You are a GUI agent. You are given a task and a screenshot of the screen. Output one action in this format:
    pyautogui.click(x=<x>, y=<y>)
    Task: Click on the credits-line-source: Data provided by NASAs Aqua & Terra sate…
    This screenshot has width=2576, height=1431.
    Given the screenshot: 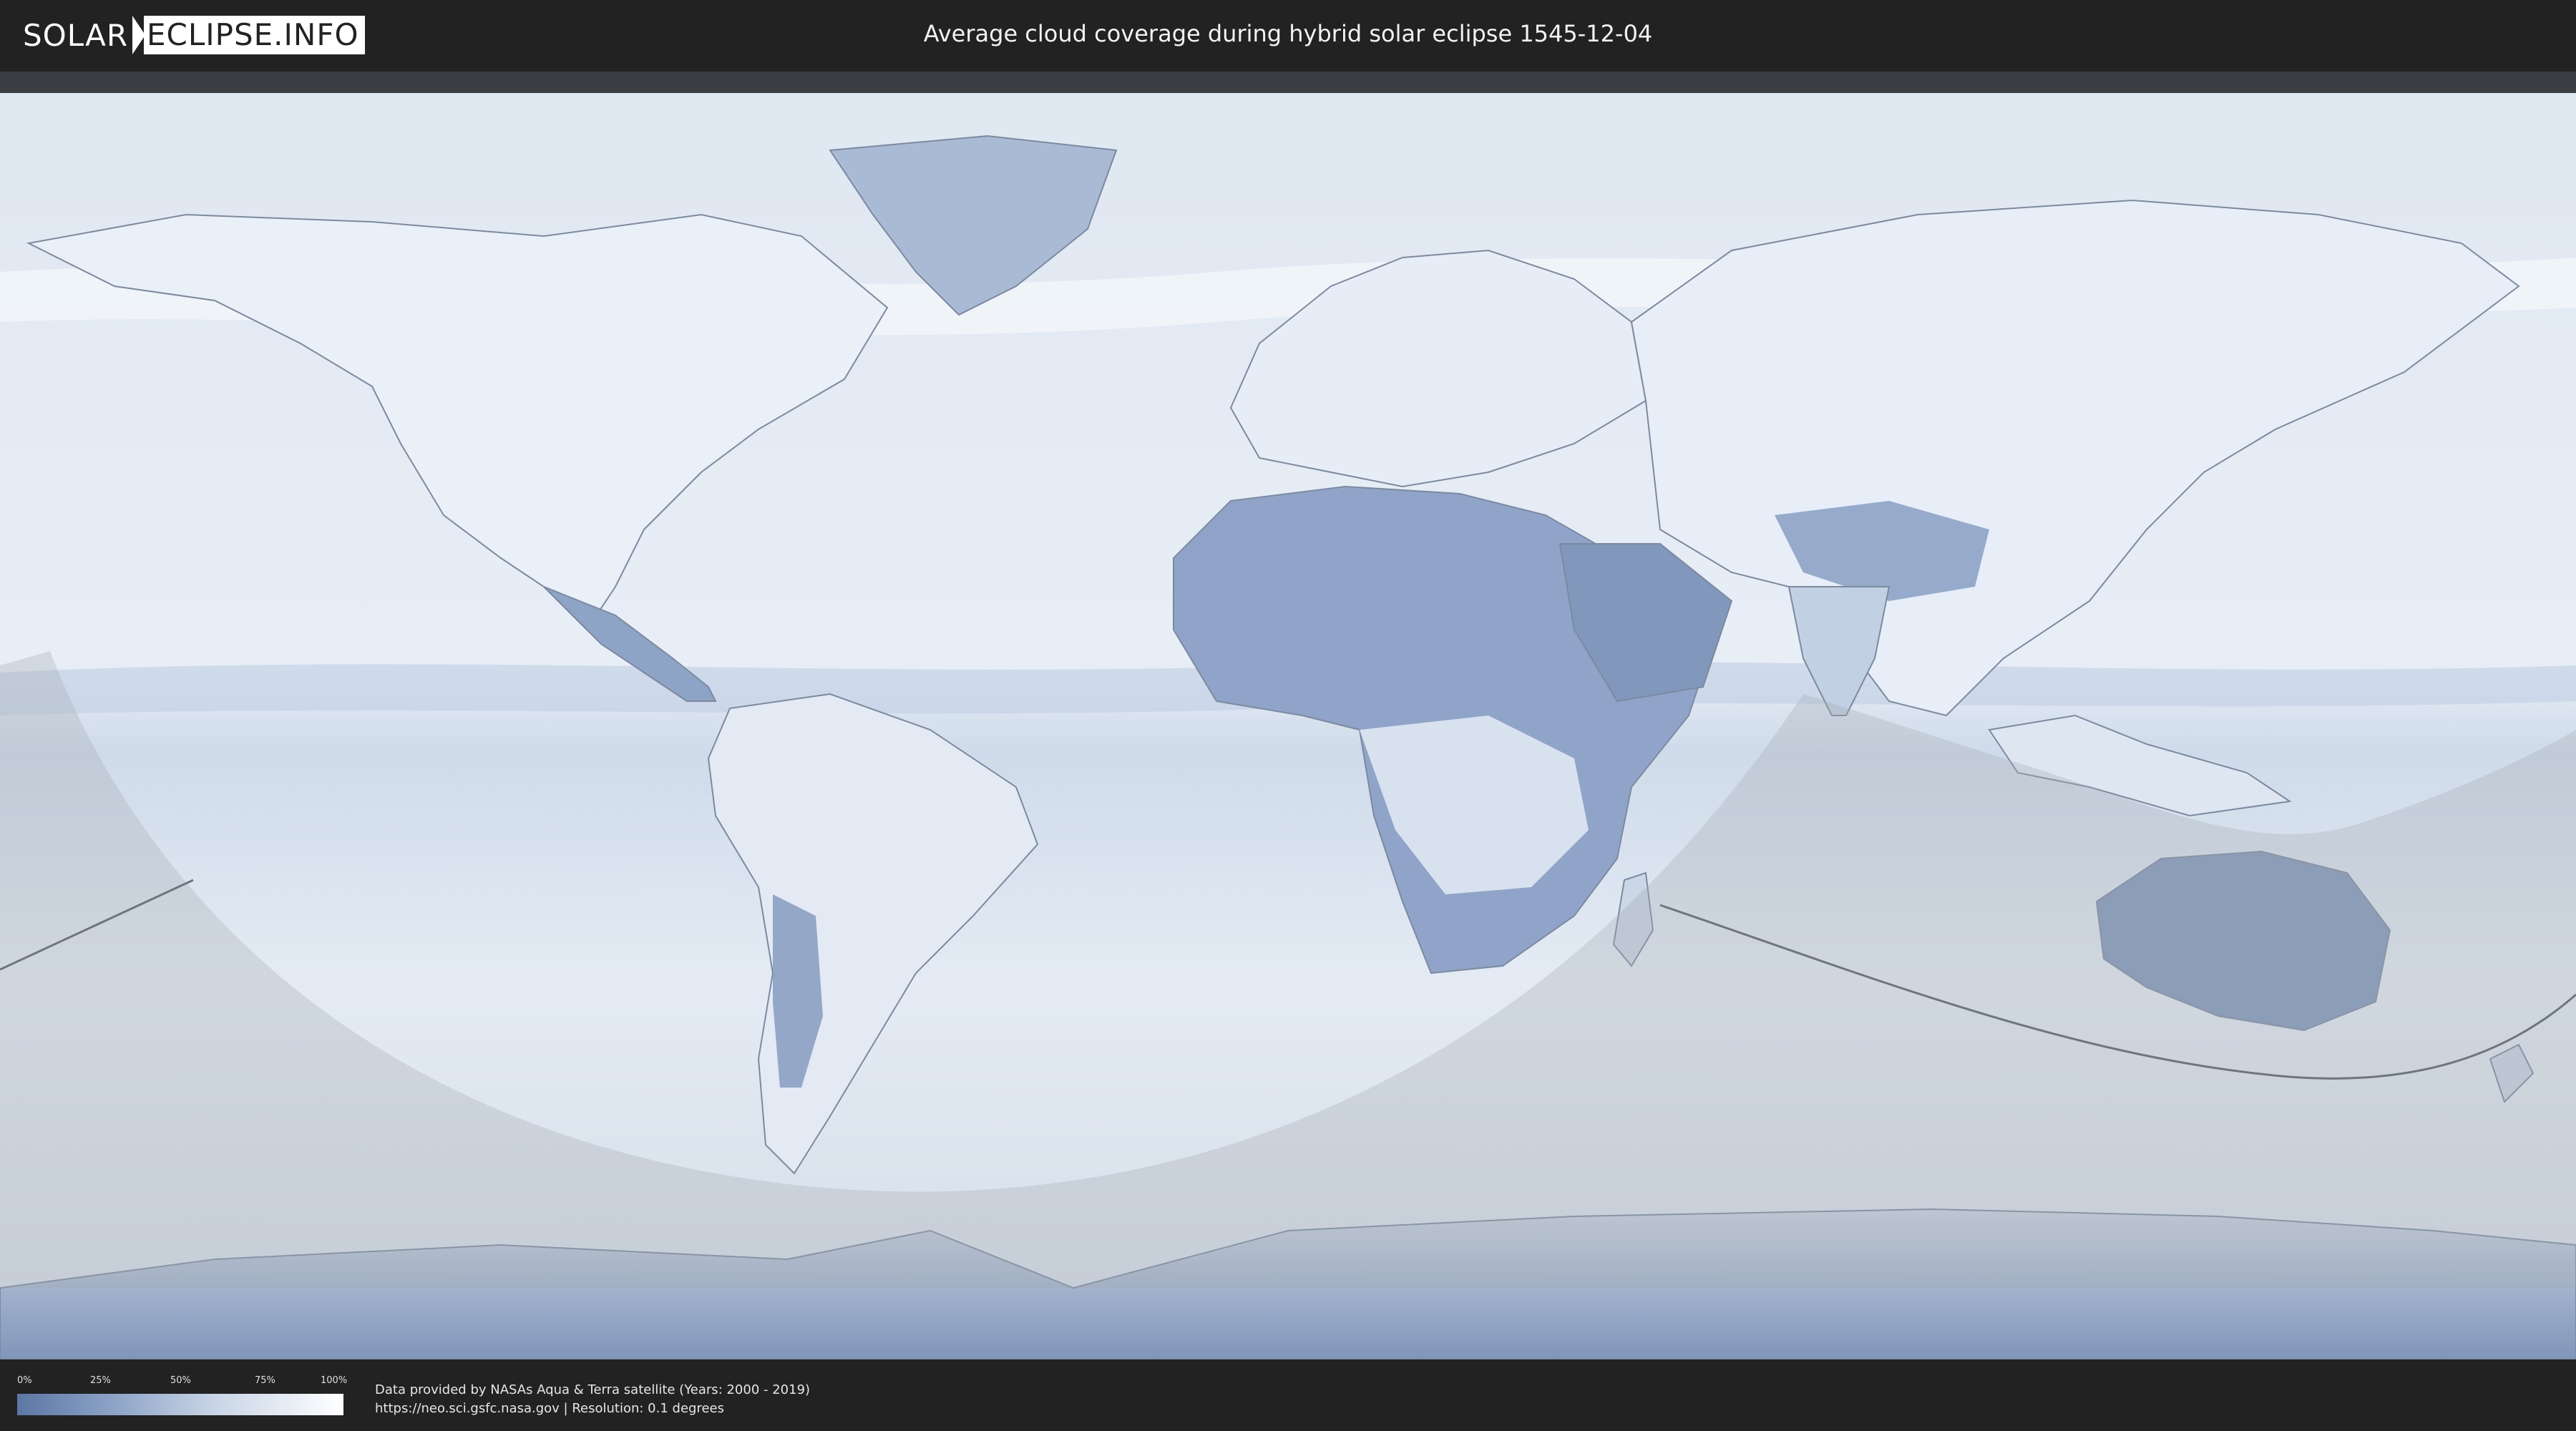 What is the action you would take?
    pyautogui.click(x=593, y=1389)
    